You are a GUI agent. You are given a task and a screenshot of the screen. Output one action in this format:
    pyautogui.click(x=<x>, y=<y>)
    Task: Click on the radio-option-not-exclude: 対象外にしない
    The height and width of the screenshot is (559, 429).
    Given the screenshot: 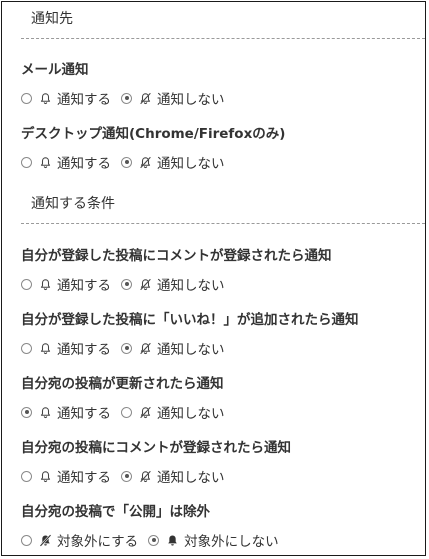 What is the action you would take?
    pyautogui.click(x=213, y=540)
    